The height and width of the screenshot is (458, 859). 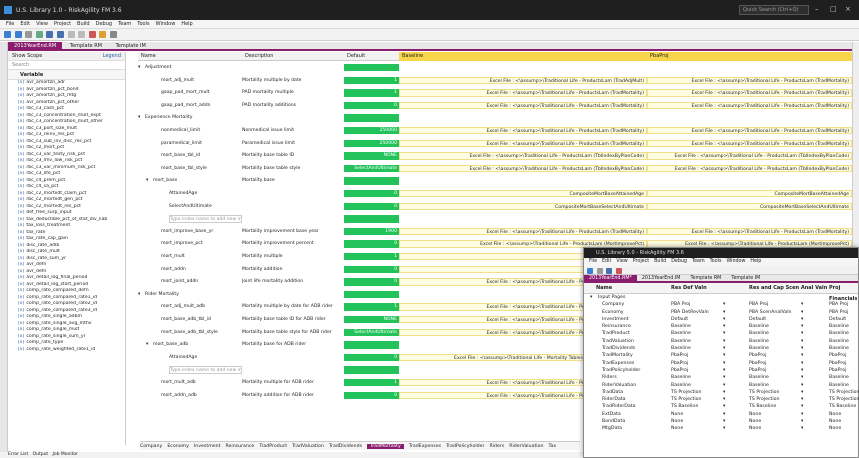 What do you see at coordinates (788, 288) in the screenshot?
I see `col-res-cap-scen: Res and Cap Scen Anal Valn` at bounding box center [788, 288].